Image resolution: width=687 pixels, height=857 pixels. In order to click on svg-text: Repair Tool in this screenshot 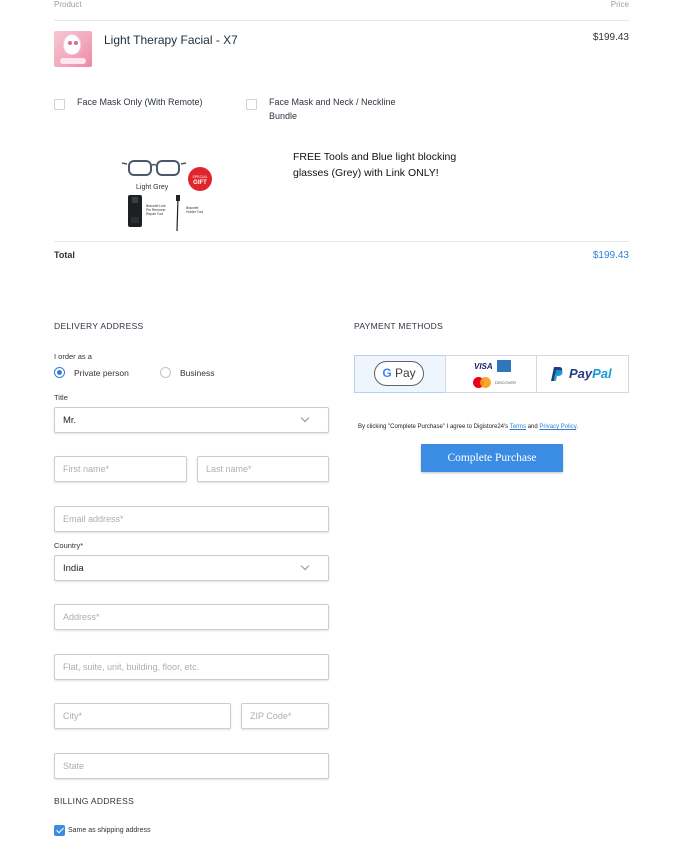, I will do `click(154, 214)`.